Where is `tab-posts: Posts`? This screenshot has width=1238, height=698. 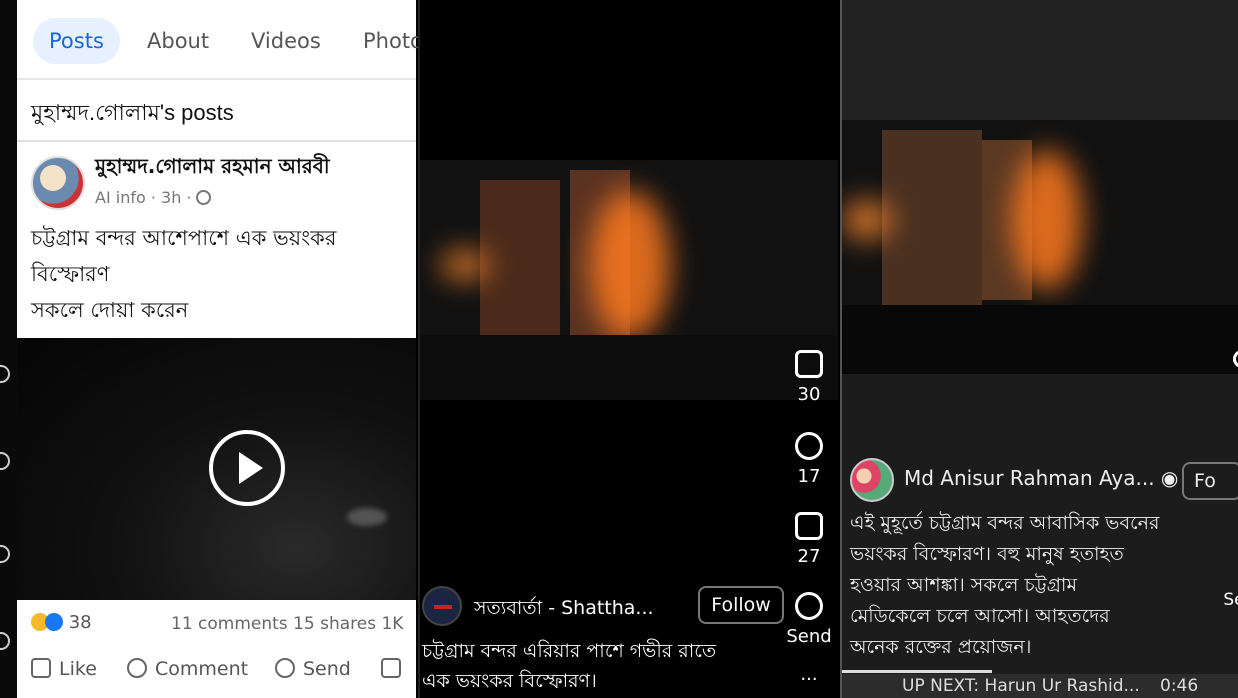 tab-posts: Posts is located at coordinates (76, 41).